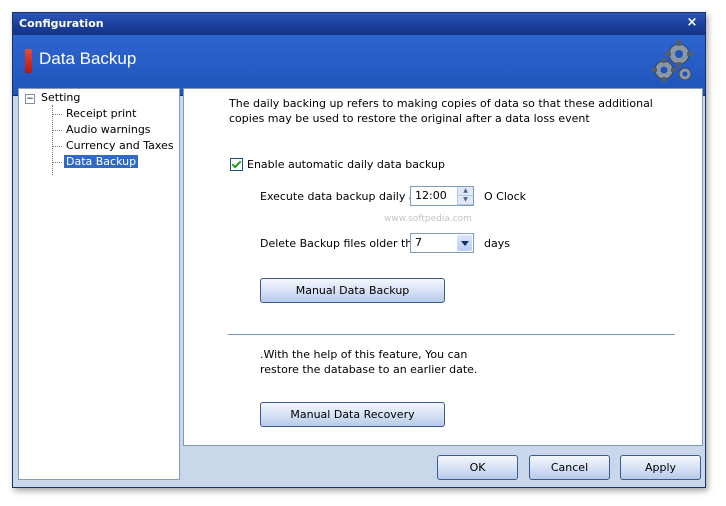 This screenshot has height=506, width=726. Describe the element at coordinates (52, 140) in the screenshot. I see `tree-connector` at that location.